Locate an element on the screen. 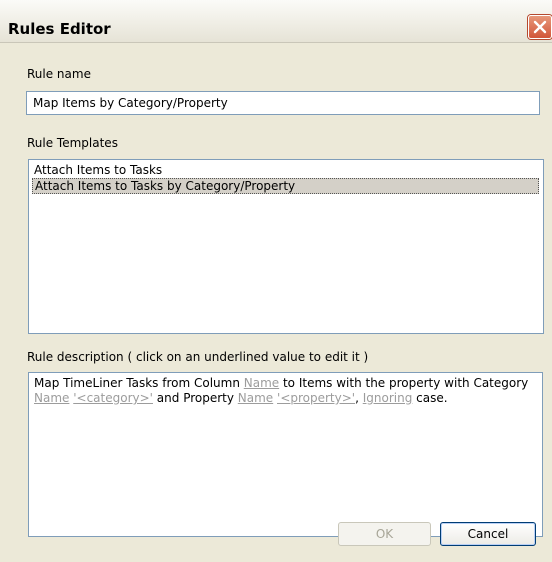 The image size is (552, 562). close-icon is located at coordinates (540, 27).